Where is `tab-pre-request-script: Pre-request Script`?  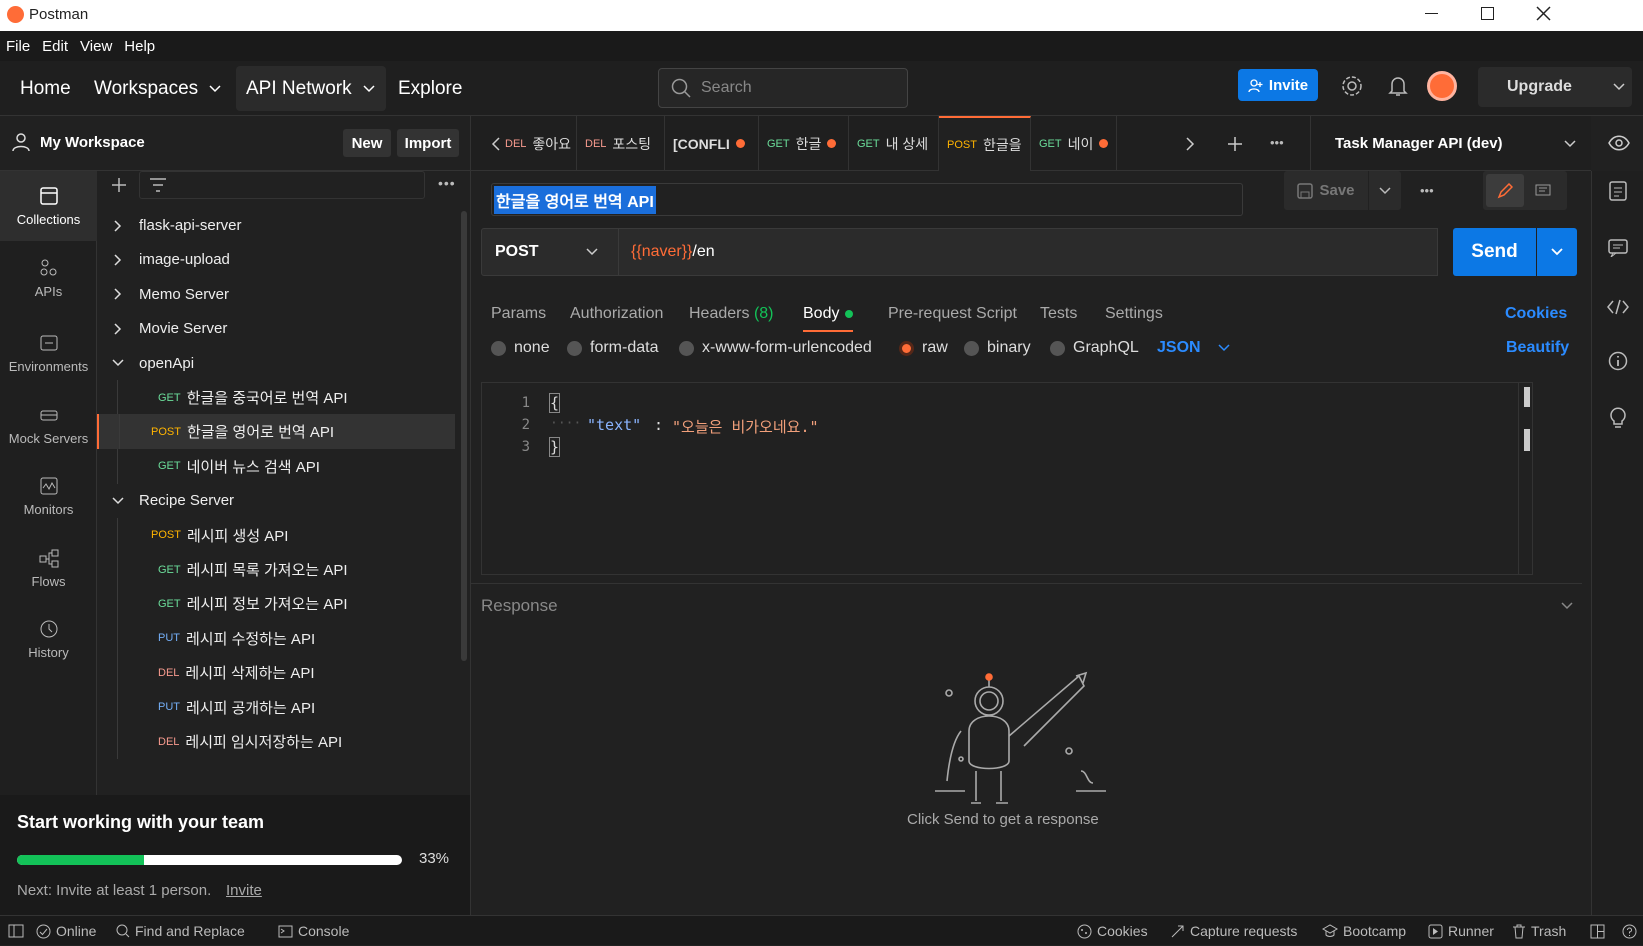 tab-pre-request-script: Pre-request Script is located at coordinates (952, 314).